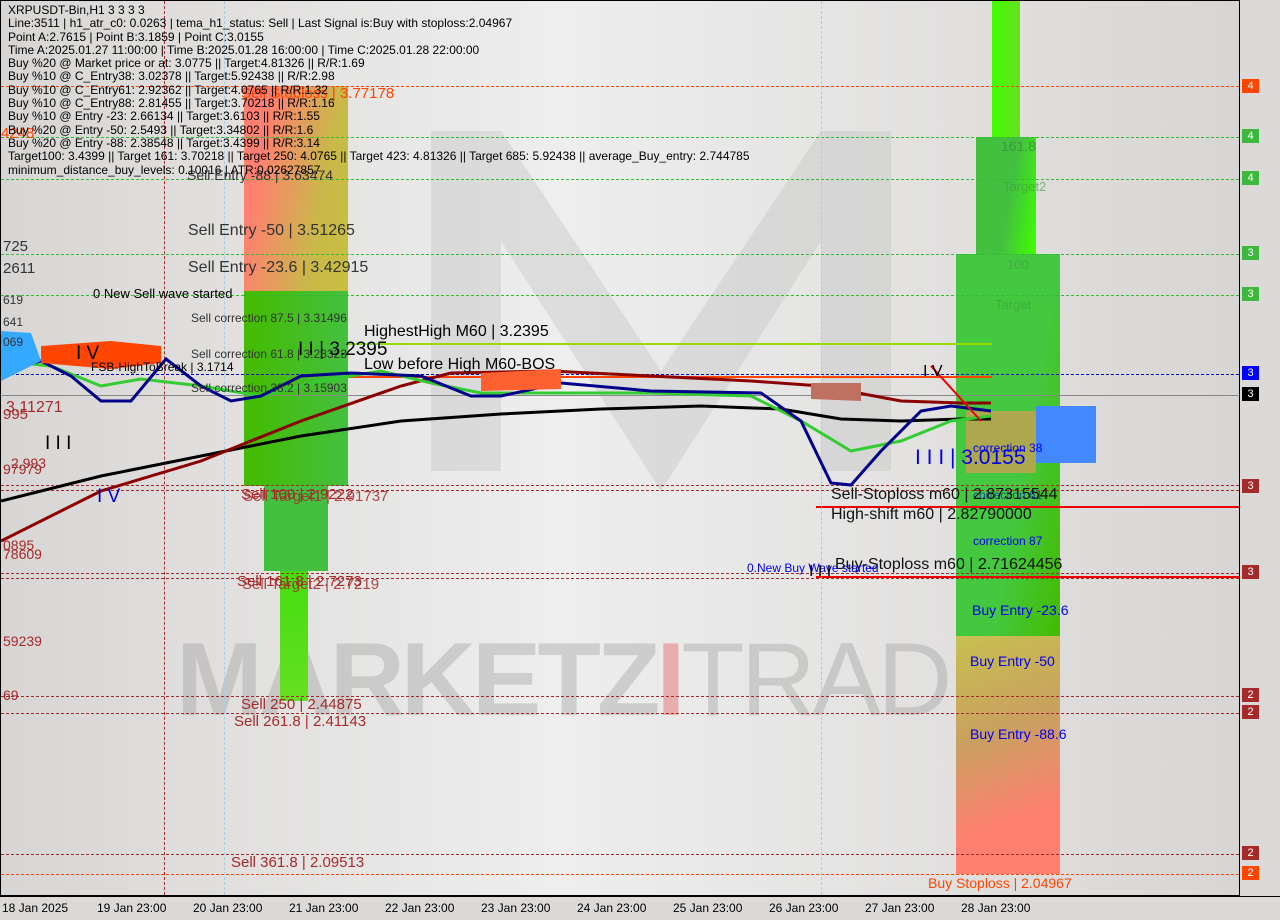 Image resolution: width=1280 pixels, height=920 pixels. Describe the element at coordinates (22, 469) in the screenshot. I see `label-left-97979: 97979` at that location.